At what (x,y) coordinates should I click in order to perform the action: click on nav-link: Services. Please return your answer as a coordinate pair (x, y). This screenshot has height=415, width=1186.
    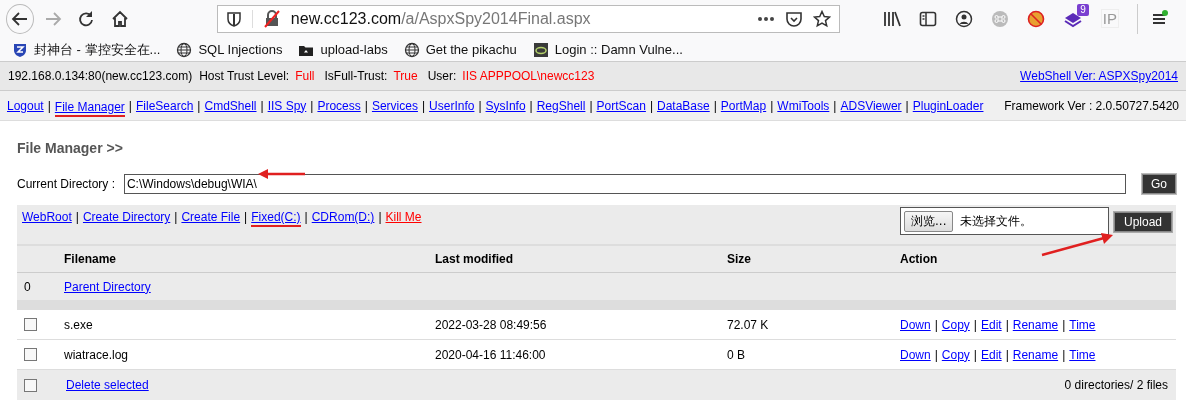
    Looking at the image, I should click on (394, 105).